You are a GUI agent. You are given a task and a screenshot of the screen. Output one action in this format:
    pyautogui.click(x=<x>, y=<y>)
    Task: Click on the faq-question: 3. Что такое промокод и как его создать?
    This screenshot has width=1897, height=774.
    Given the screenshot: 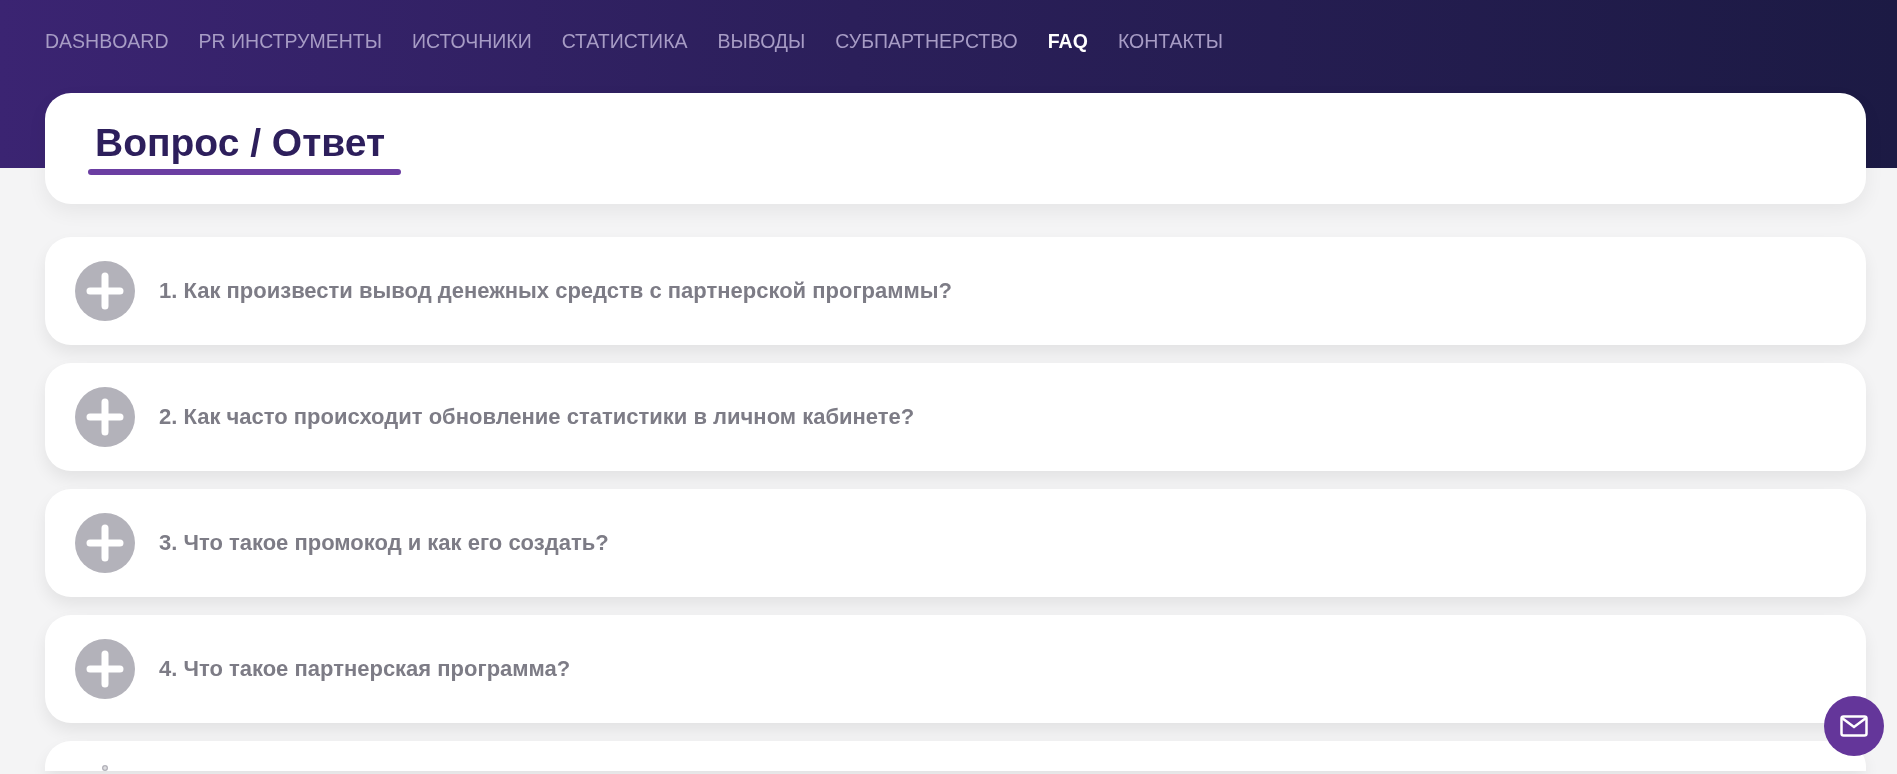 What is the action you would take?
    pyautogui.click(x=384, y=543)
    